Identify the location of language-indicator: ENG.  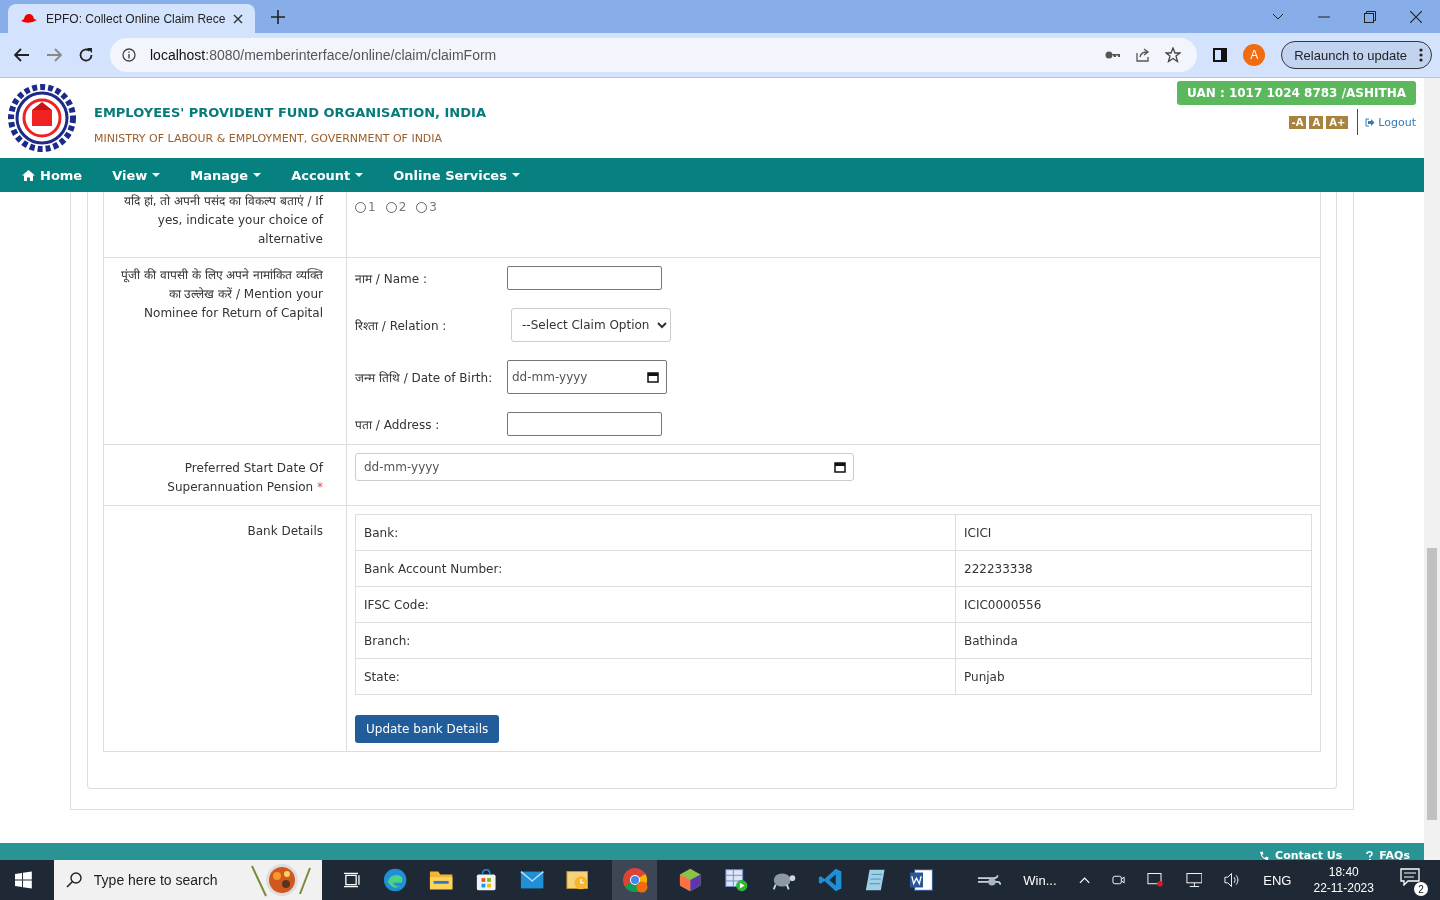
(1277, 880).